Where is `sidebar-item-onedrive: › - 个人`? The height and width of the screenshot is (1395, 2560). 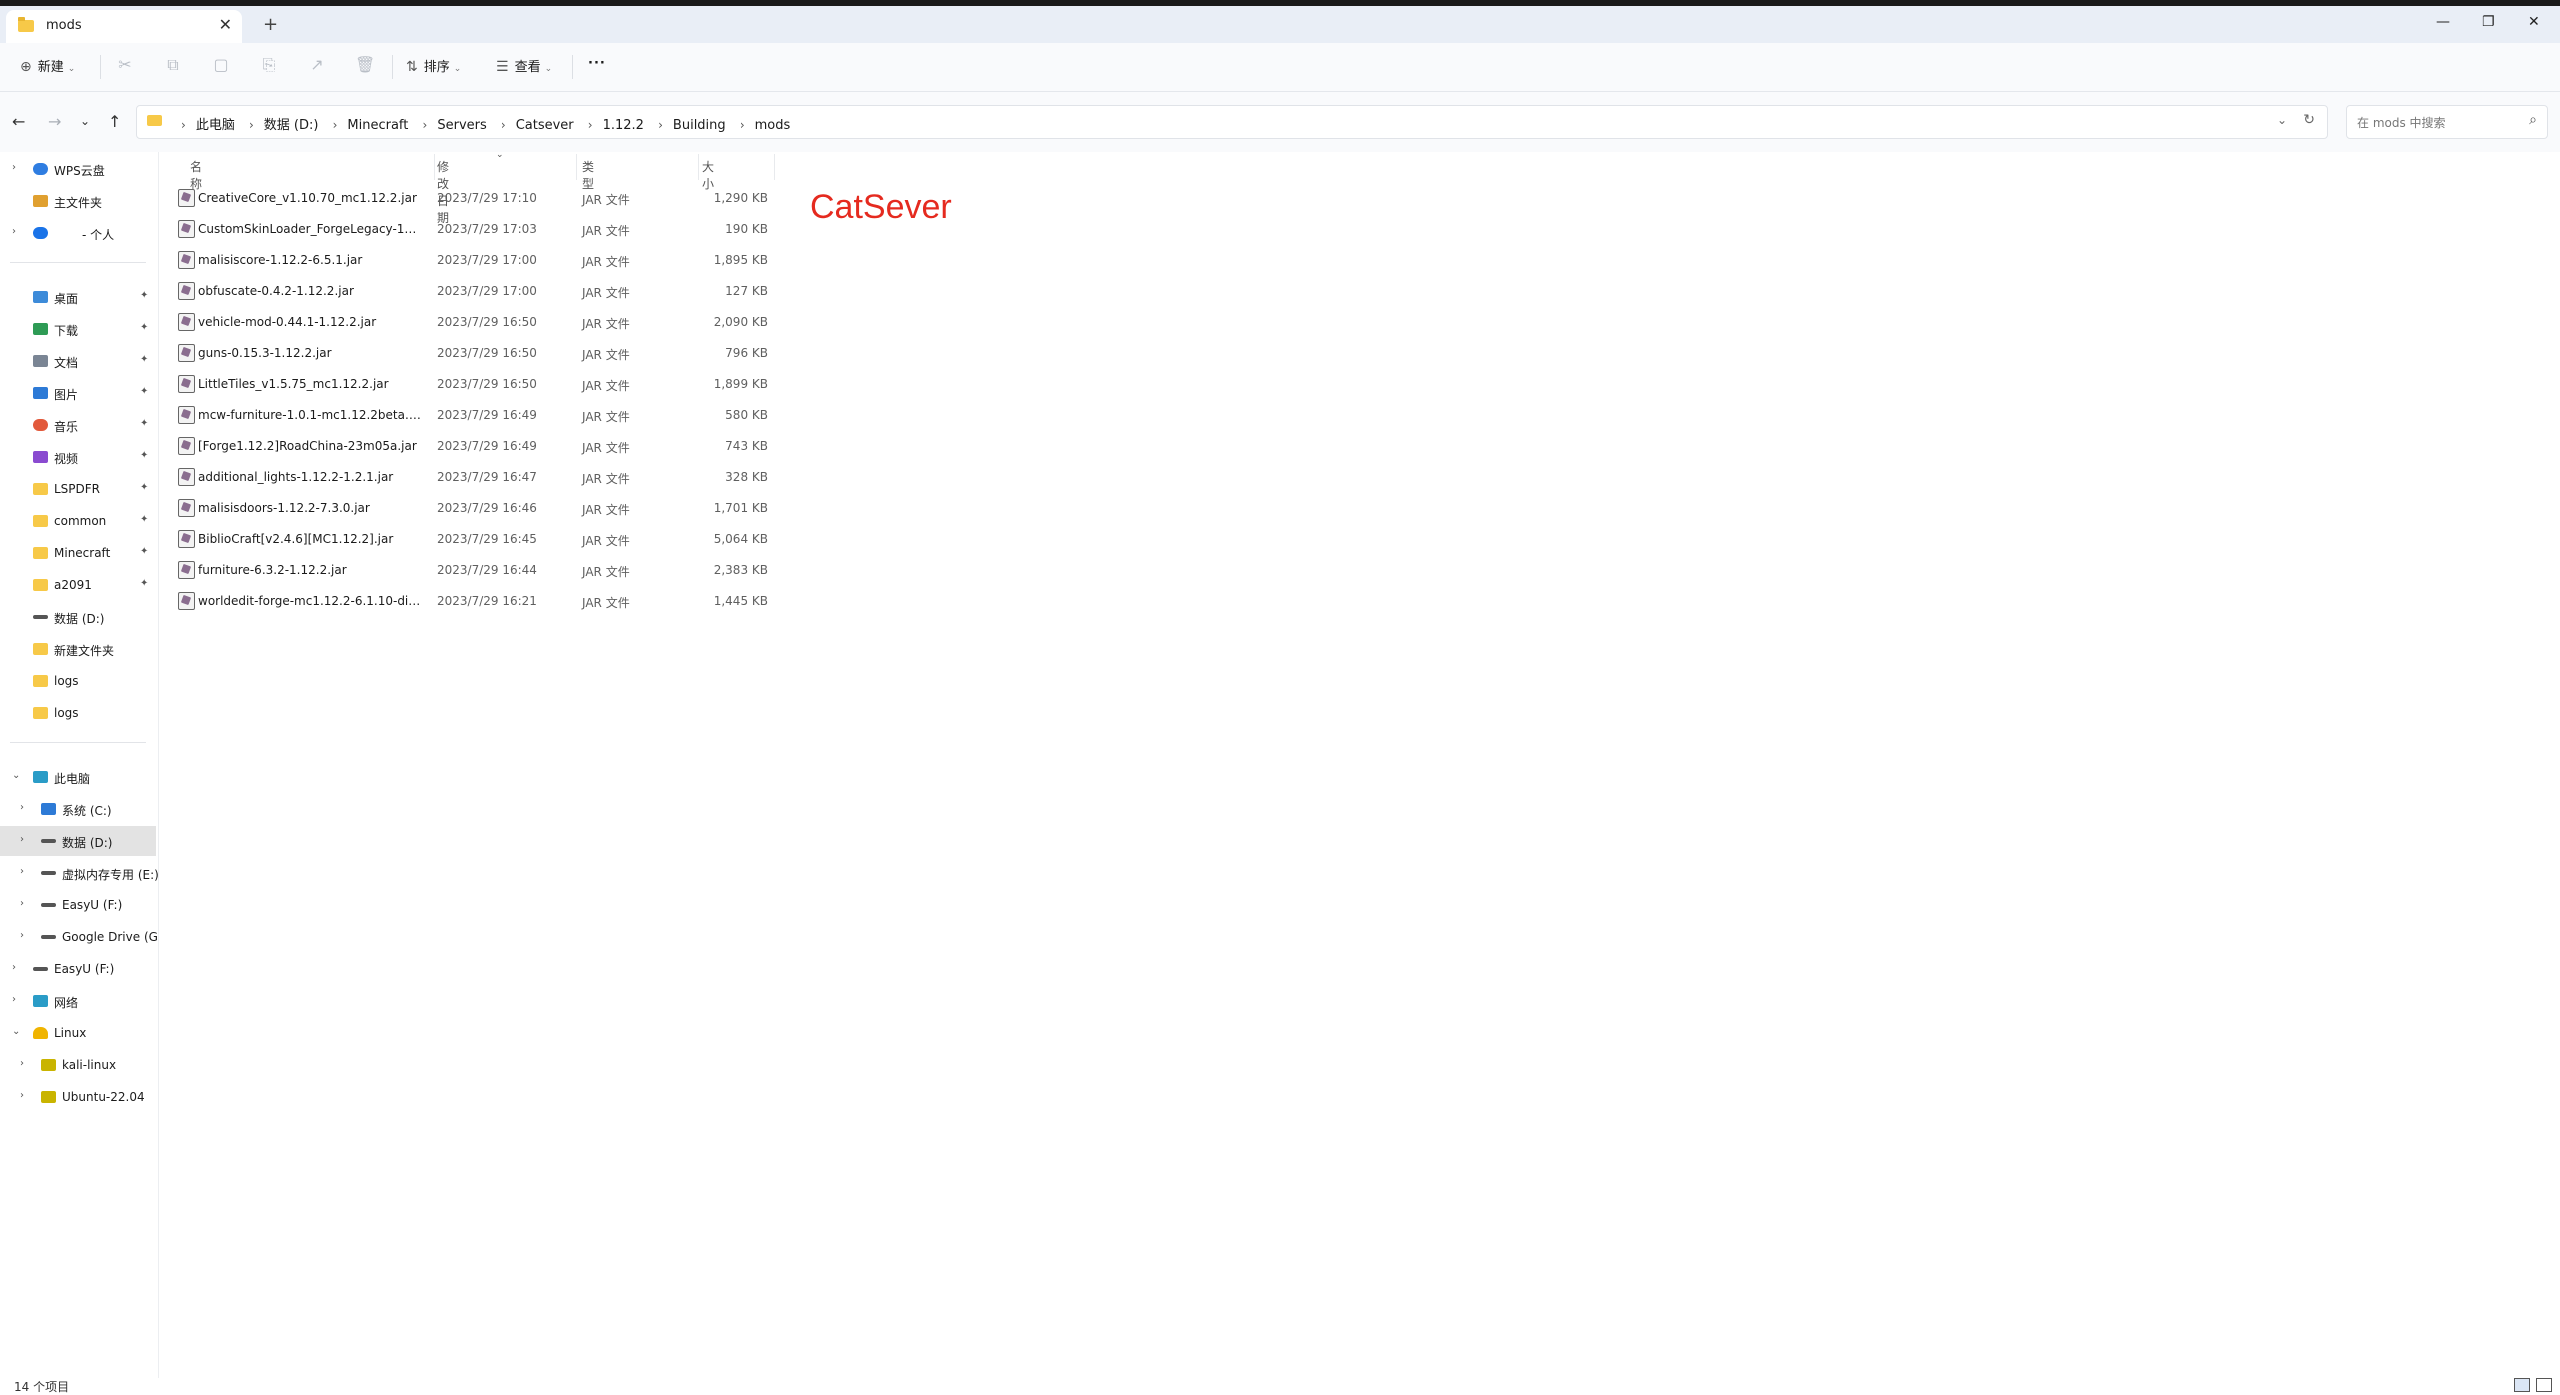 sidebar-item-onedrive: › - 个人 is located at coordinates (78, 233).